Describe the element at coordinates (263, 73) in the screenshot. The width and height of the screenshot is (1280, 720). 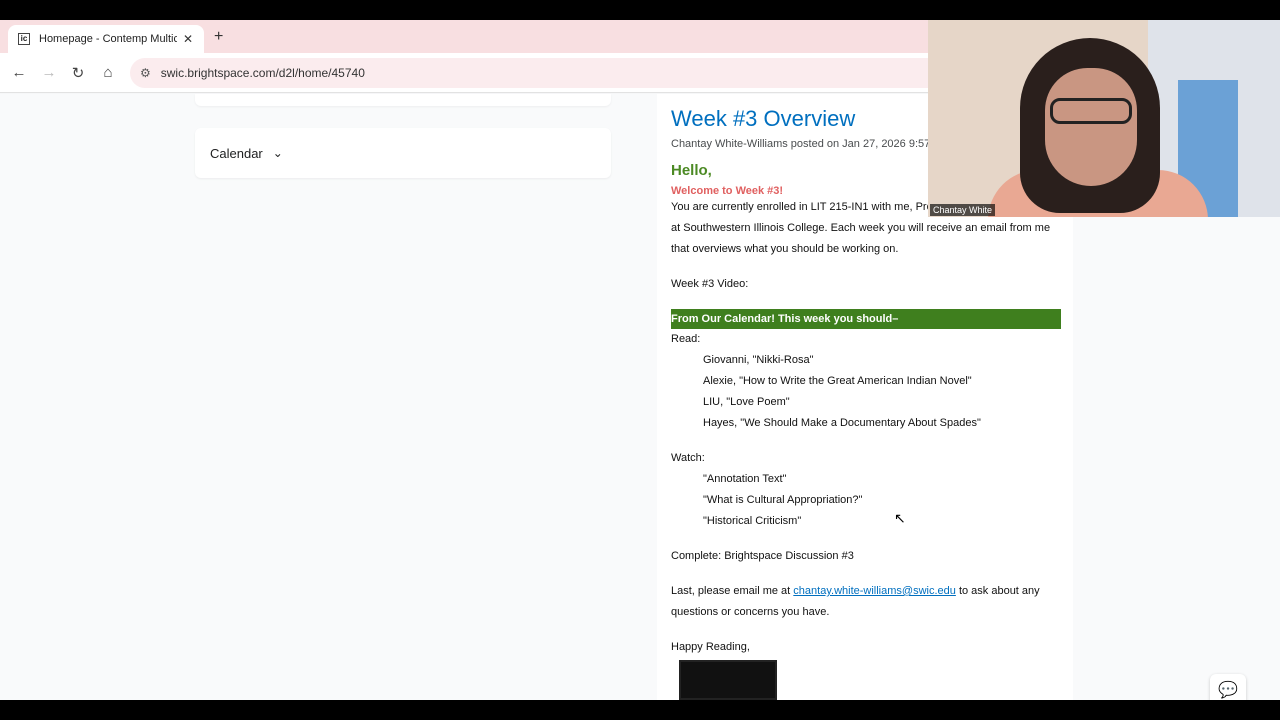
I see `url-text: swic.brightspace.com/d2l/home/45740` at that location.